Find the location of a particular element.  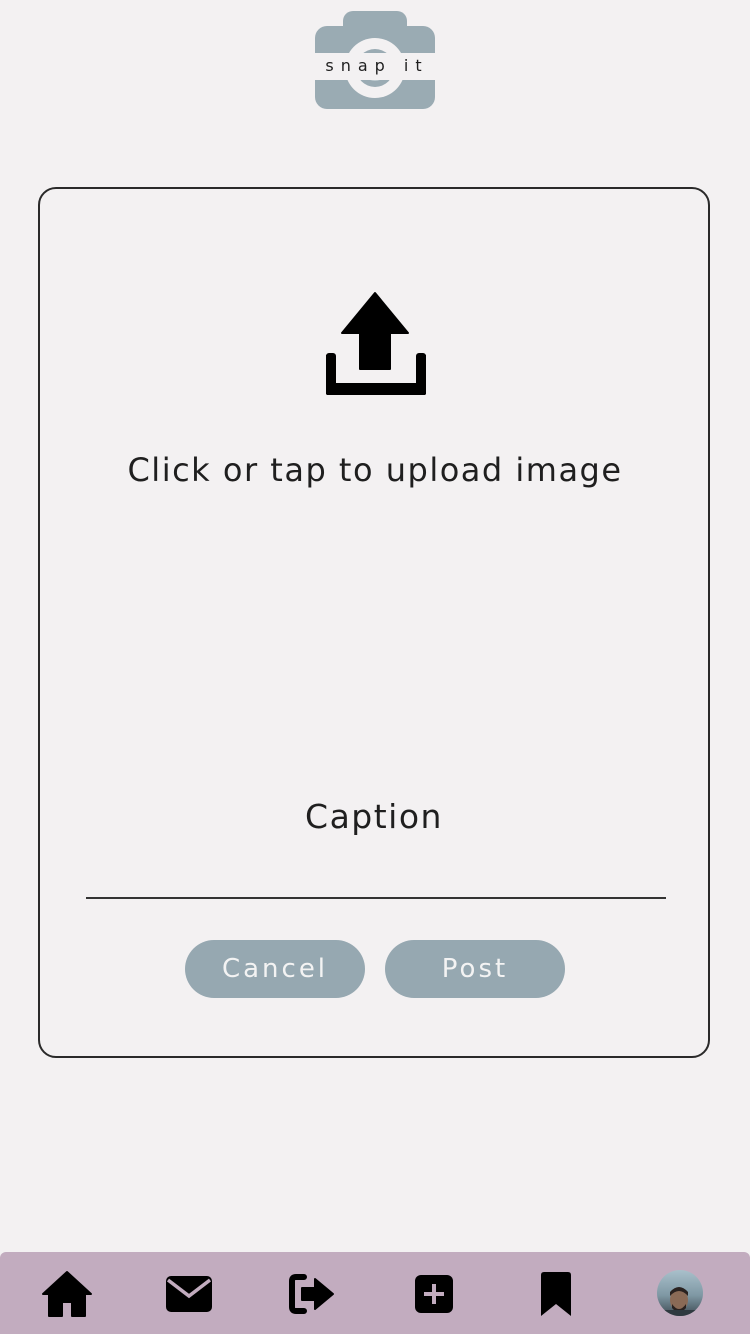

plus-square-icon is located at coordinates (434, 1294).